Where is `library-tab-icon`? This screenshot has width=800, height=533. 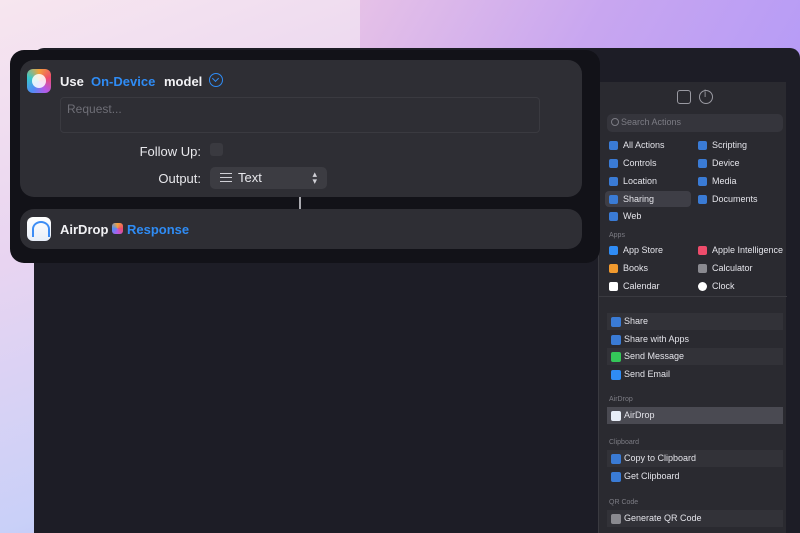
library-tab-icon is located at coordinates (684, 97).